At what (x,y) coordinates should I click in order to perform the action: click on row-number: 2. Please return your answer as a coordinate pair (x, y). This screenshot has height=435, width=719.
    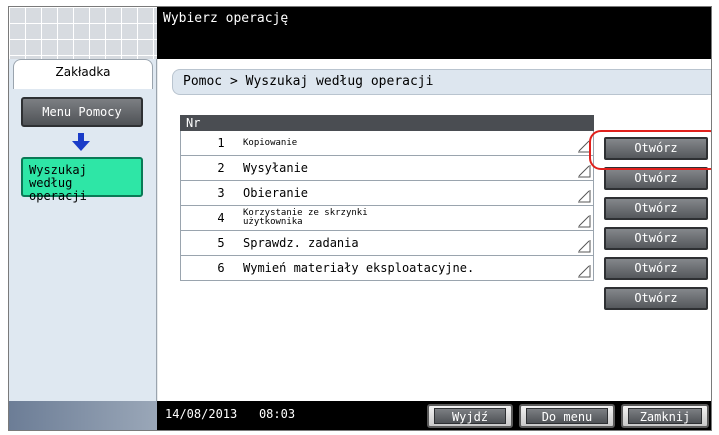
    Looking at the image, I should click on (221, 168).